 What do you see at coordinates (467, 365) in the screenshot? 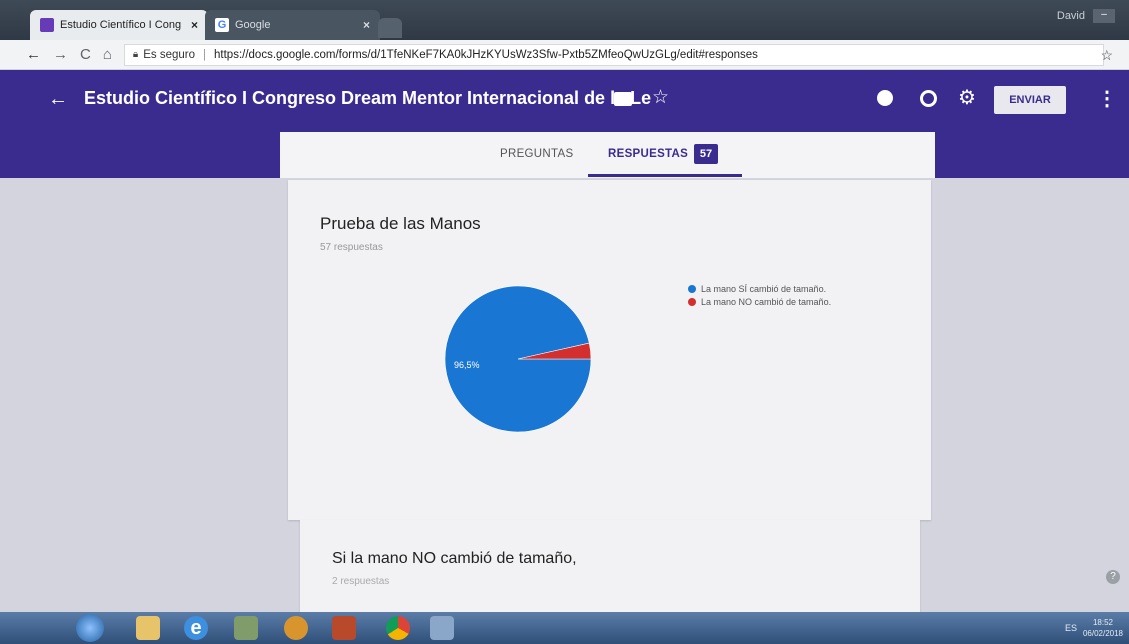
I see `pie-data-label: 96,5%` at bounding box center [467, 365].